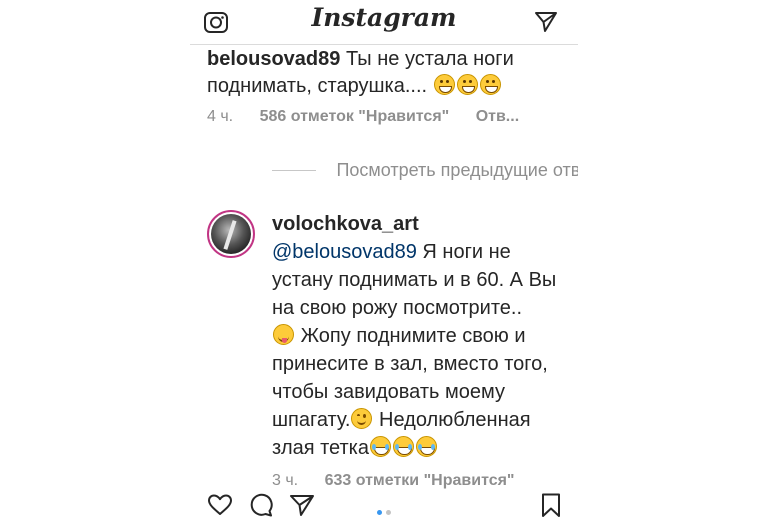 The width and height of the screenshot is (768, 528). I want to click on reply-text-4: Жопу поднимите свою и, so click(413, 336).